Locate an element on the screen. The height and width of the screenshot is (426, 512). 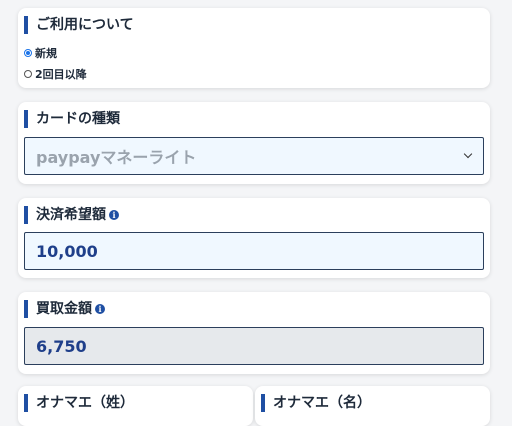
chevron-down-icon is located at coordinates (468, 154).